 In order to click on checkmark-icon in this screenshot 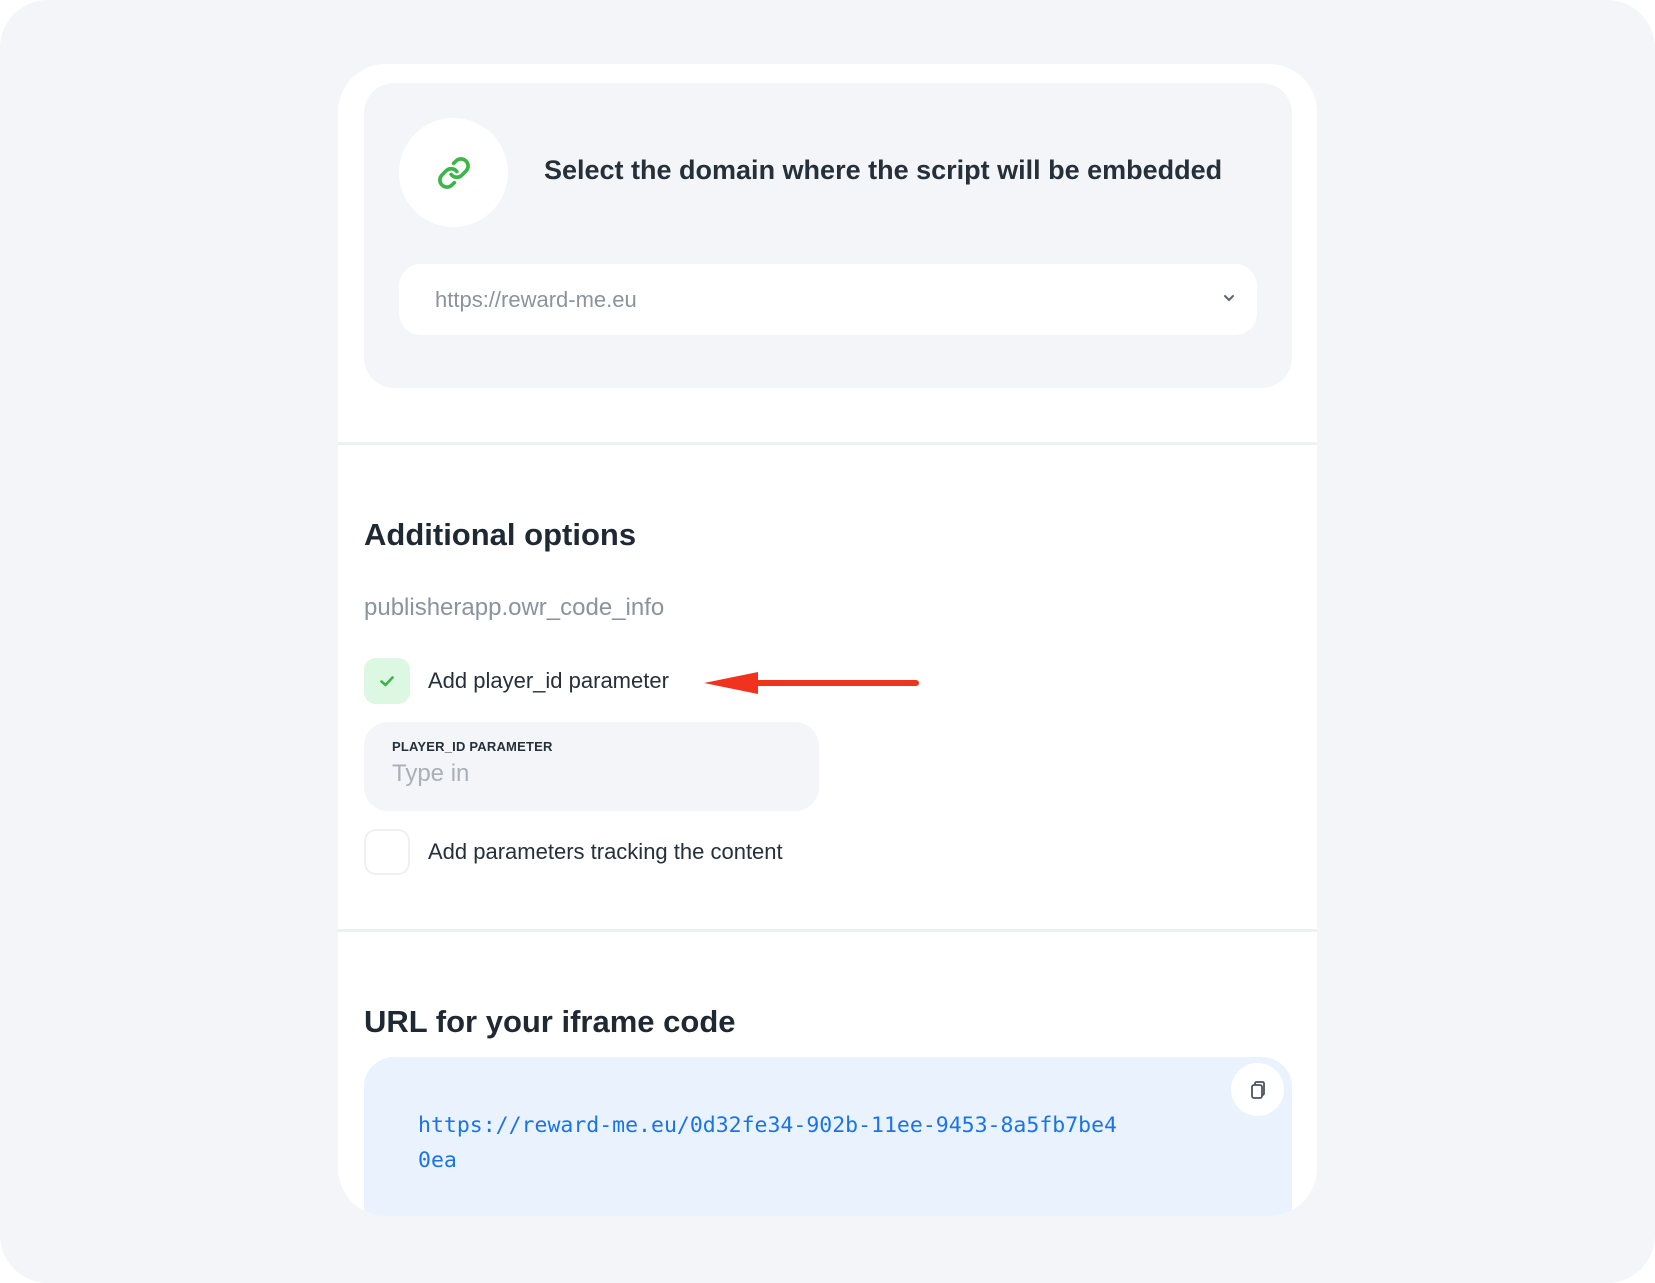, I will do `click(387, 681)`.